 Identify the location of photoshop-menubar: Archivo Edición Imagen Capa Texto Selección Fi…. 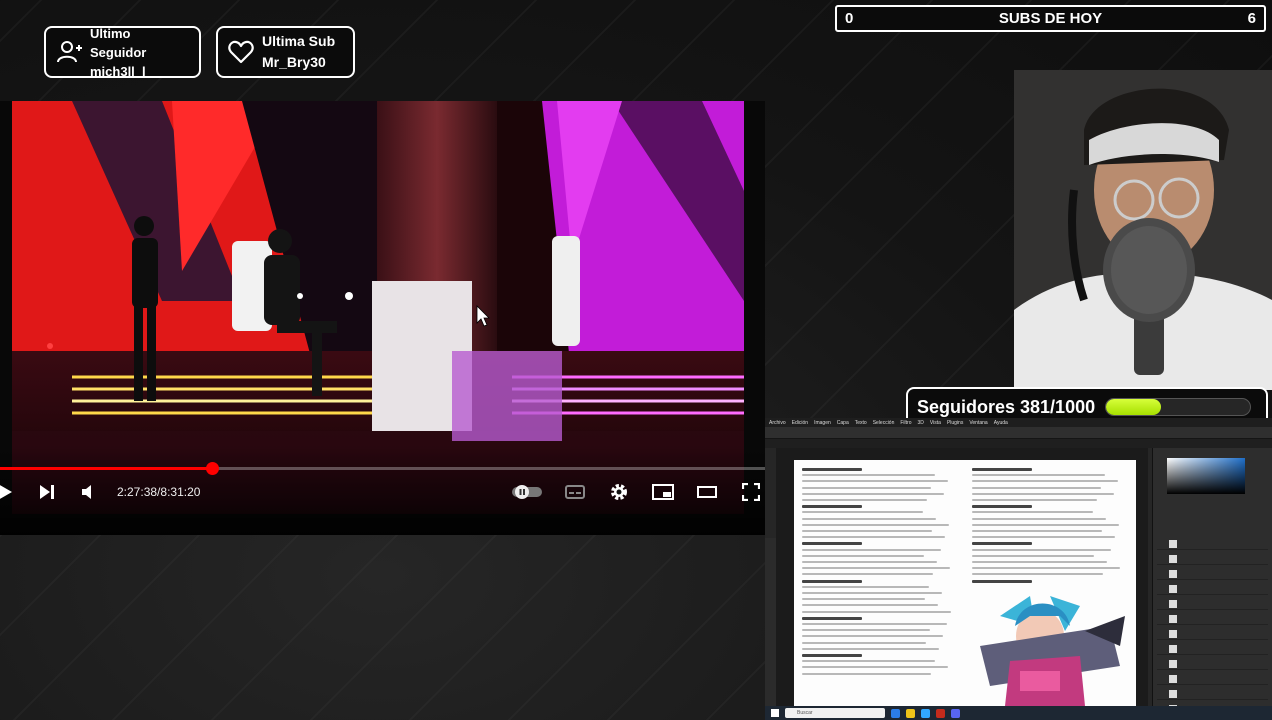
(1018, 422).